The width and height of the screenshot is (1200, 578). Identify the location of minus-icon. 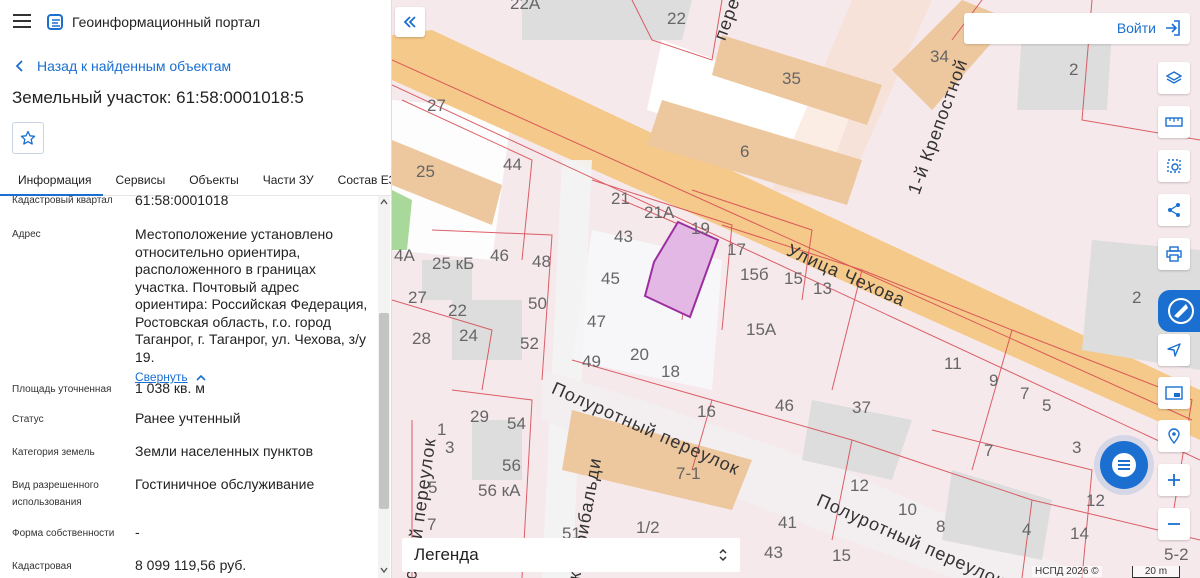
(1174, 524).